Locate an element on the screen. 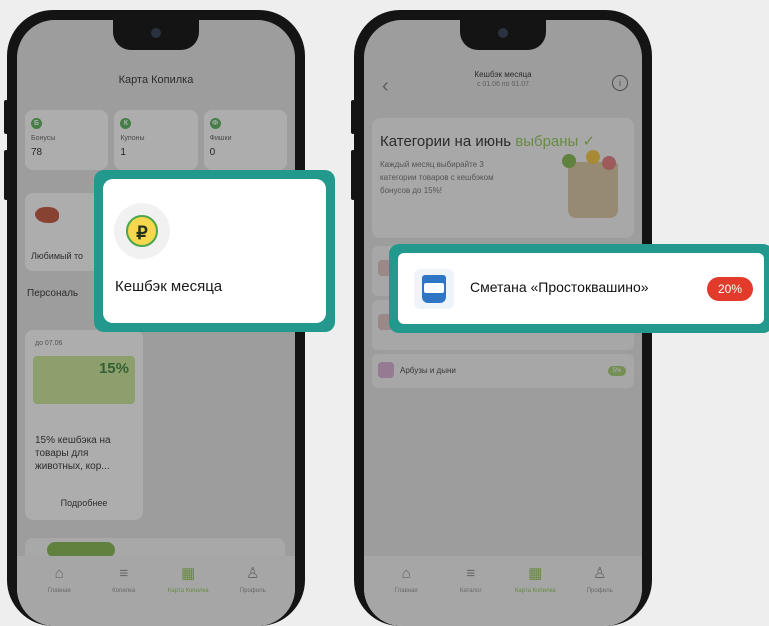 This screenshot has height=626, width=769. cashback-icon: ₽ is located at coordinates (142, 231).